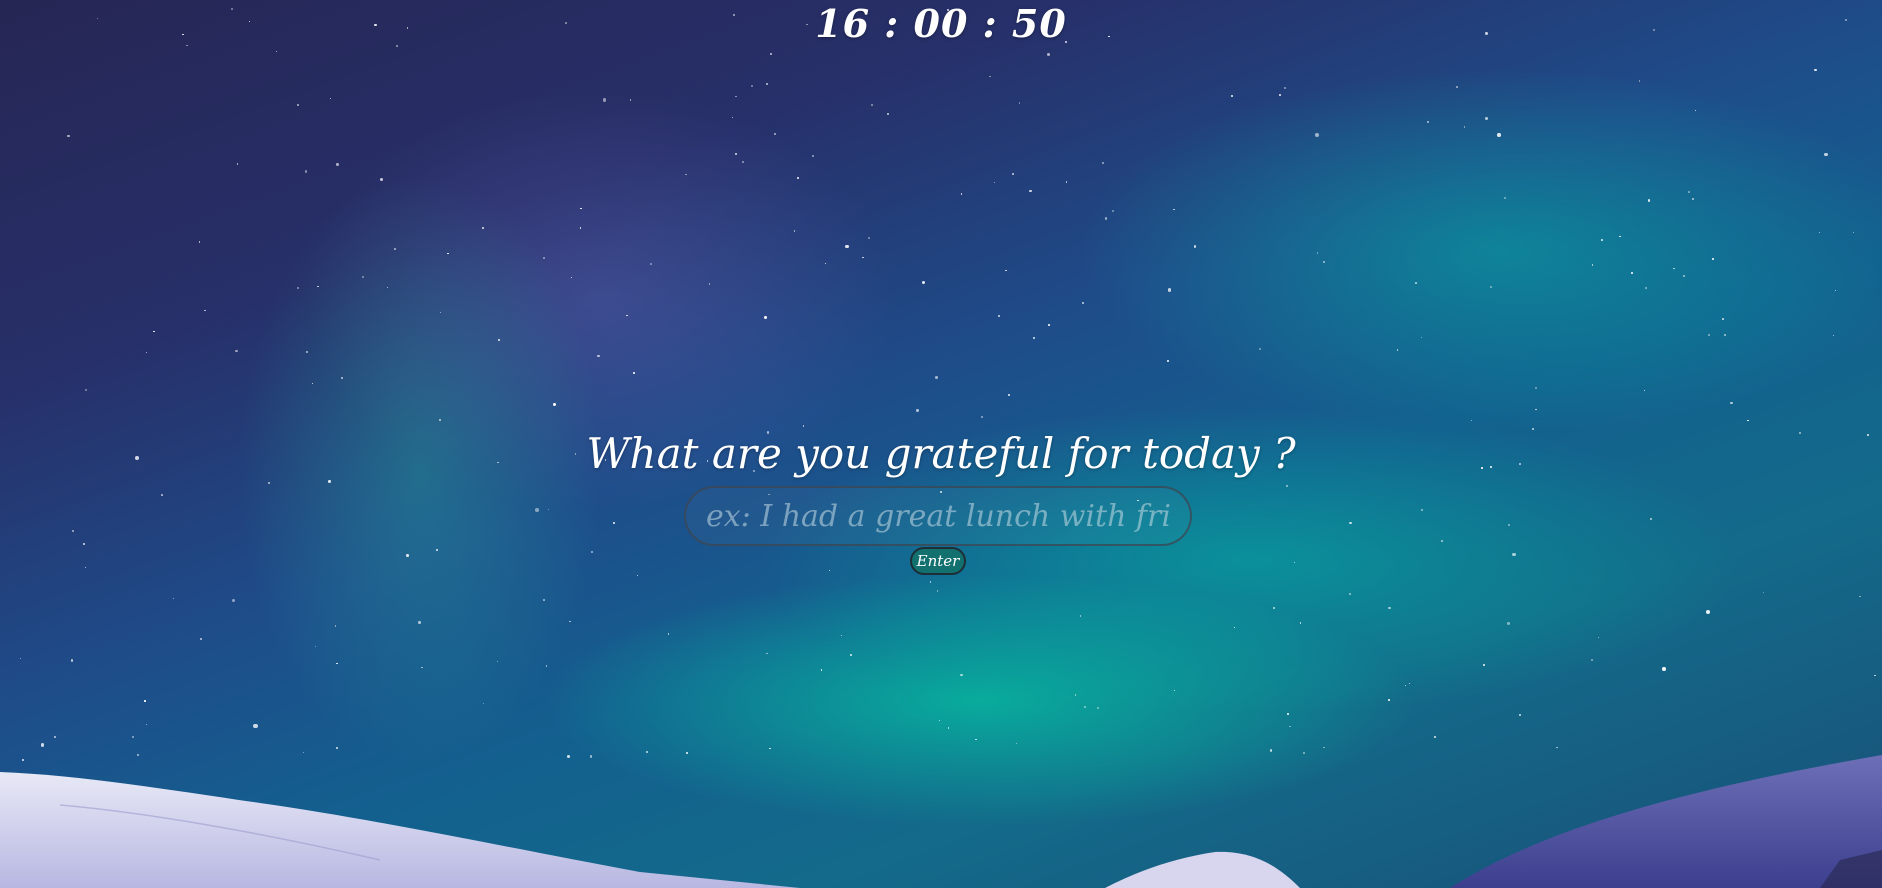 The width and height of the screenshot is (1882, 888). What do you see at coordinates (938, 561) in the screenshot?
I see `enter-button: Enter` at bounding box center [938, 561].